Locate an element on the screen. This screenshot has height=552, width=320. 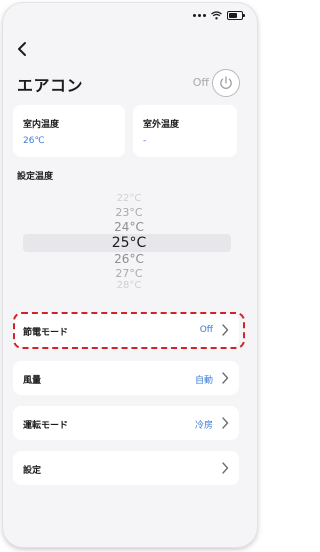
back-button is located at coordinates (23, 49).